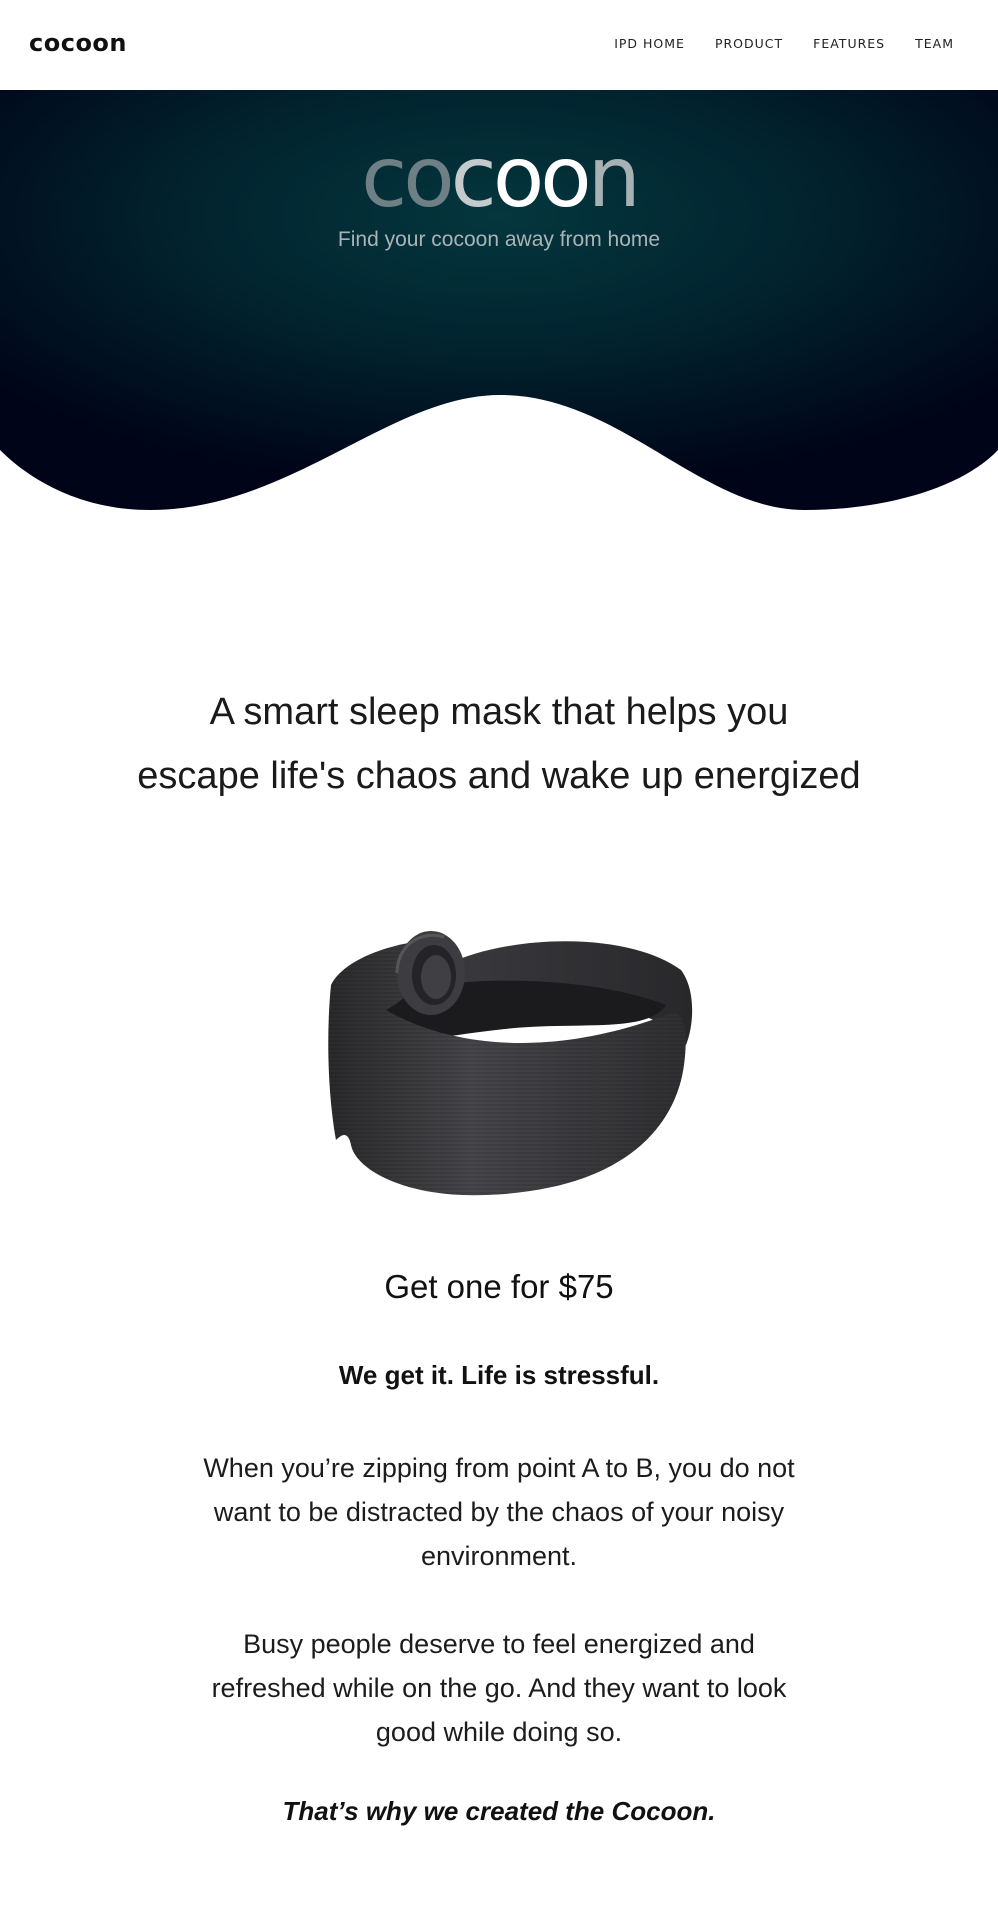 The image size is (998, 1931). What do you see at coordinates (649, 43) in the screenshot?
I see `nav-link-ipd-home: IPD HOME` at bounding box center [649, 43].